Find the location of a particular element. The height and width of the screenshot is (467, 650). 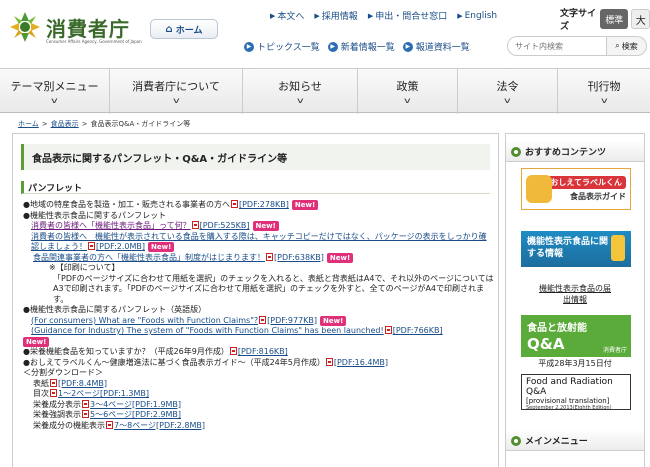

pdf-link: [PDF:638KB] is located at coordinates (299, 257).